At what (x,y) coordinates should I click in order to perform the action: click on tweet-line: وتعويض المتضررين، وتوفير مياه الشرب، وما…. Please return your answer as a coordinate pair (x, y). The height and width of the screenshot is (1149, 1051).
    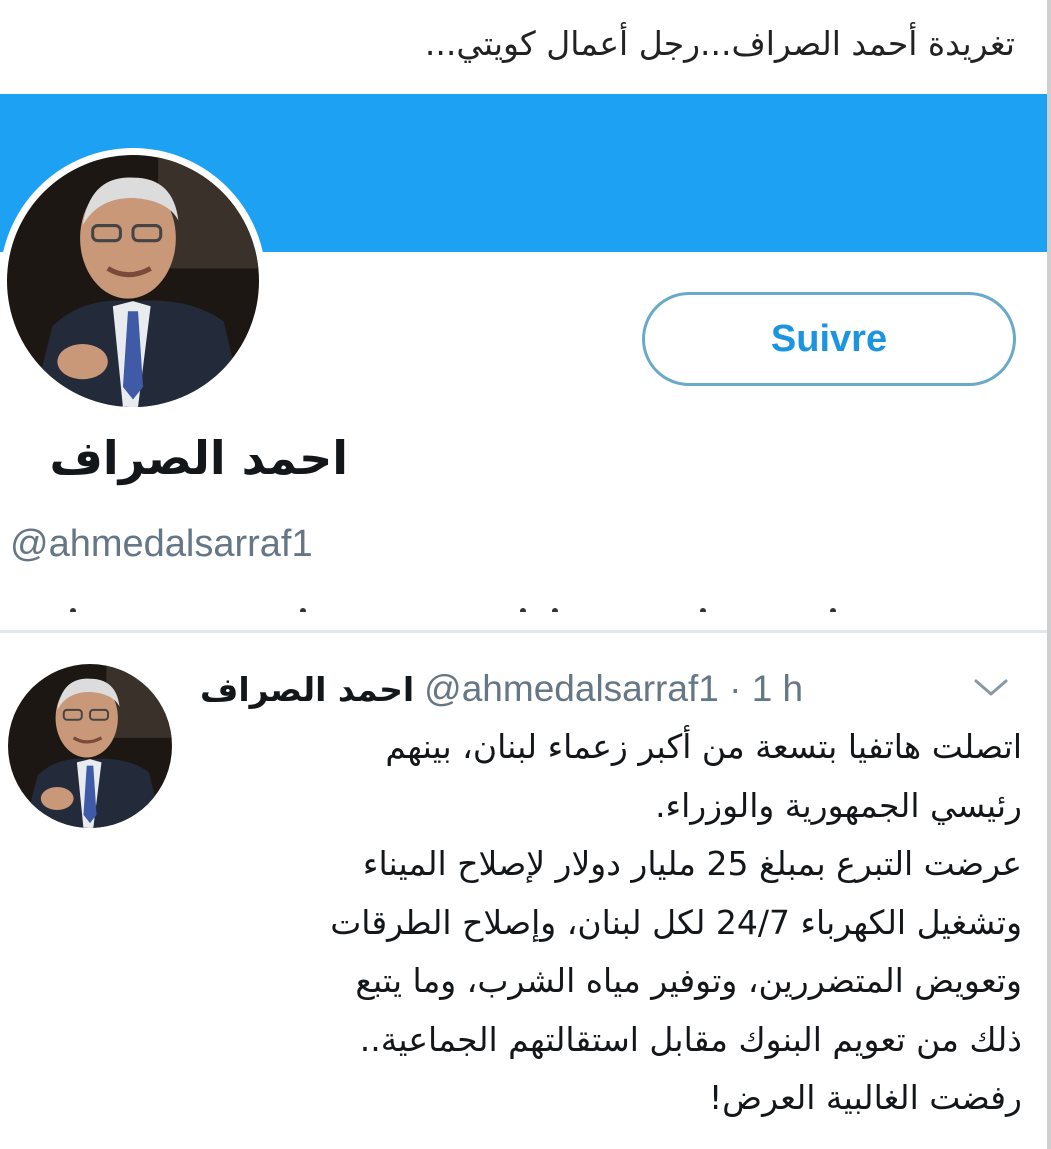
    Looking at the image, I should click on (688, 980).